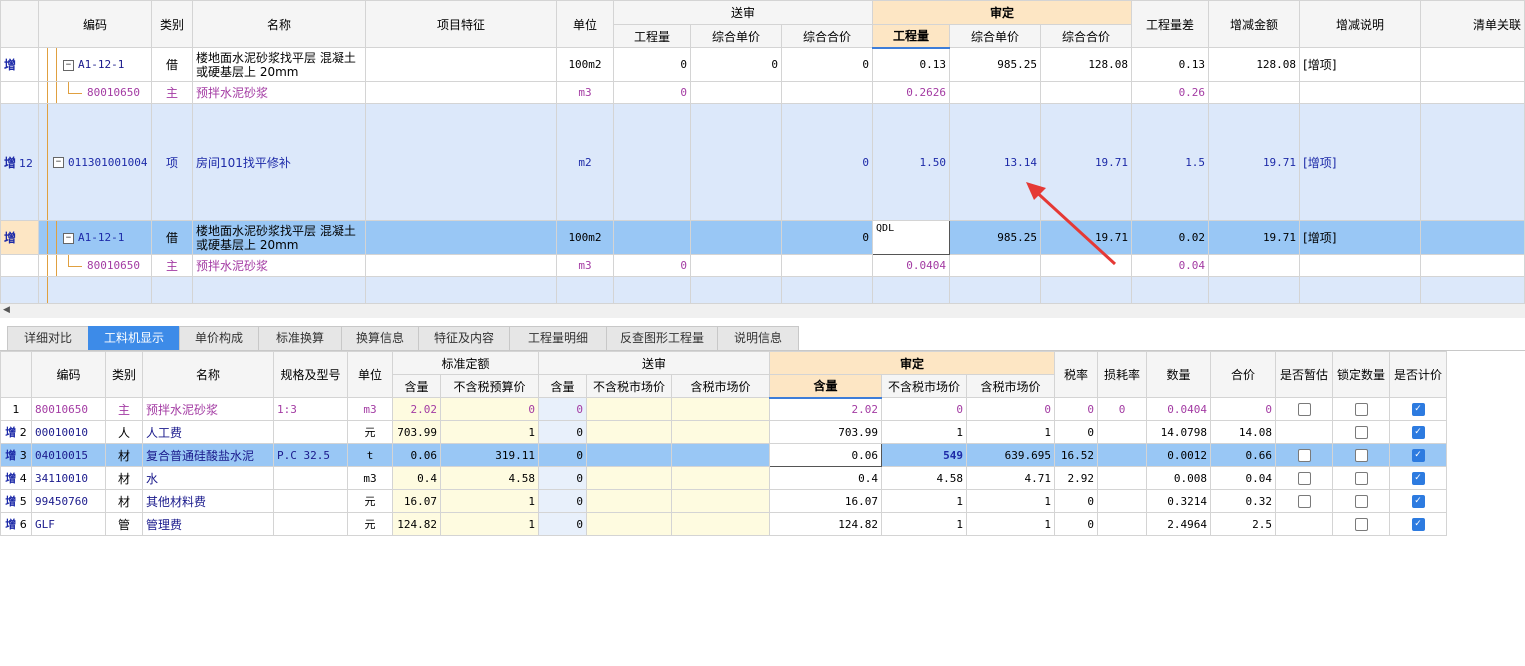  What do you see at coordinates (1178, 374) in the screenshot?
I see `header-count: 数量` at bounding box center [1178, 374].